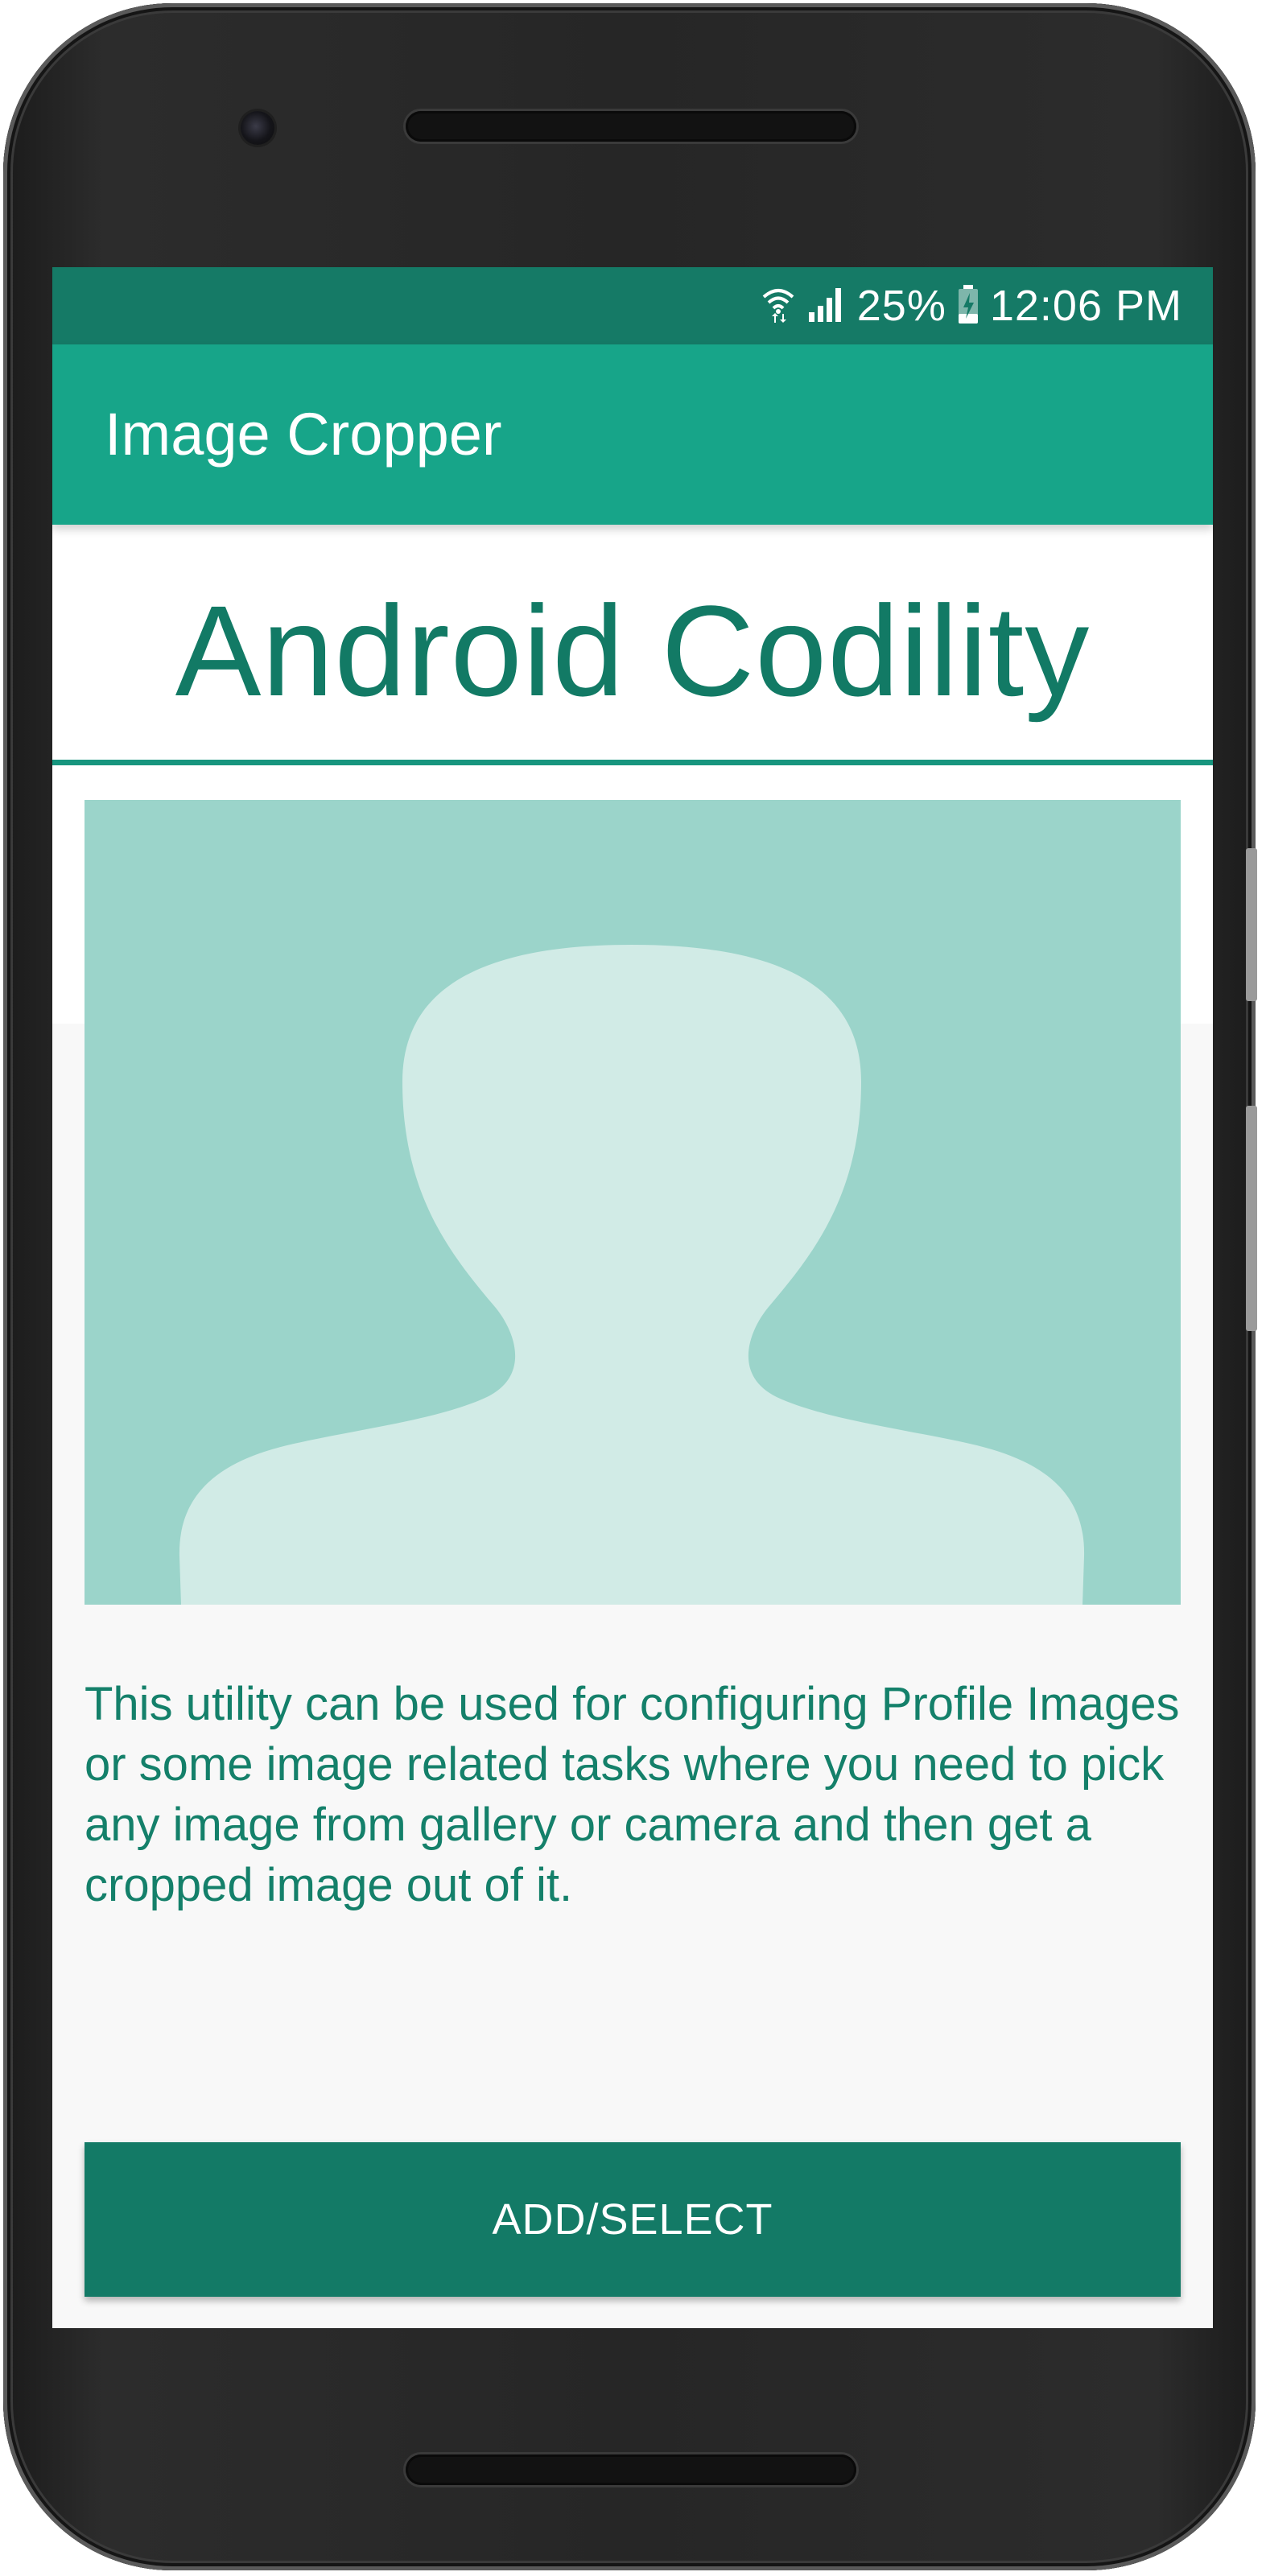 The width and height of the screenshot is (1266, 2576). What do you see at coordinates (632, 305) in the screenshot?
I see `status-bar: 25% 12:06 PM` at bounding box center [632, 305].